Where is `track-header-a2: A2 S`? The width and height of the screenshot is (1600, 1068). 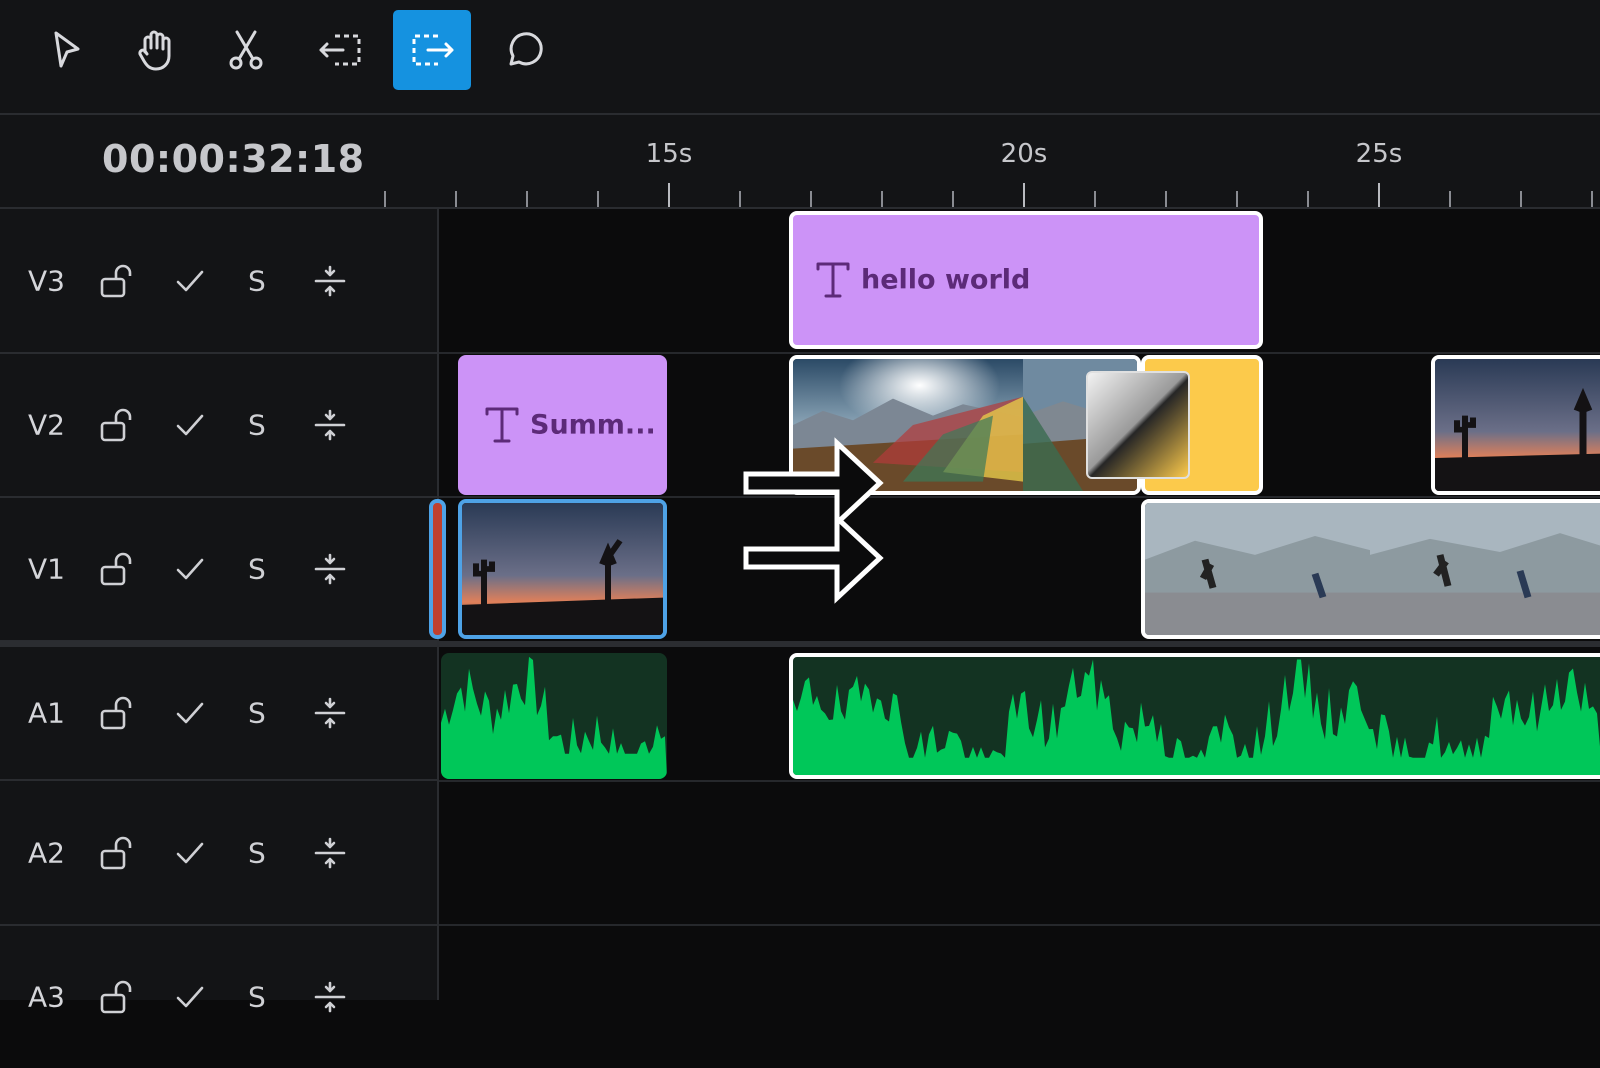 track-header-a2: A2 S is located at coordinates (218, 853).